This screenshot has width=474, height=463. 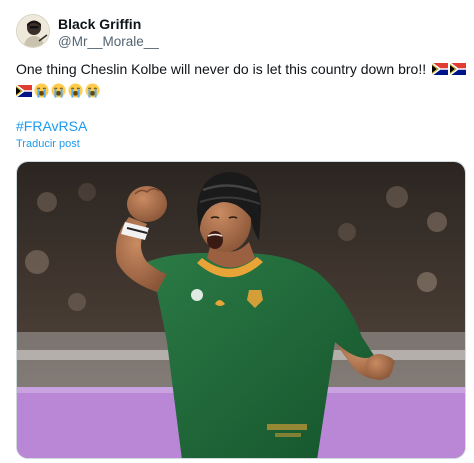 What do you see at coordinates (51, 126) in the screenshot?
I see `hashtag-link: #FRAvRSA` at bounding box center [51, 126].